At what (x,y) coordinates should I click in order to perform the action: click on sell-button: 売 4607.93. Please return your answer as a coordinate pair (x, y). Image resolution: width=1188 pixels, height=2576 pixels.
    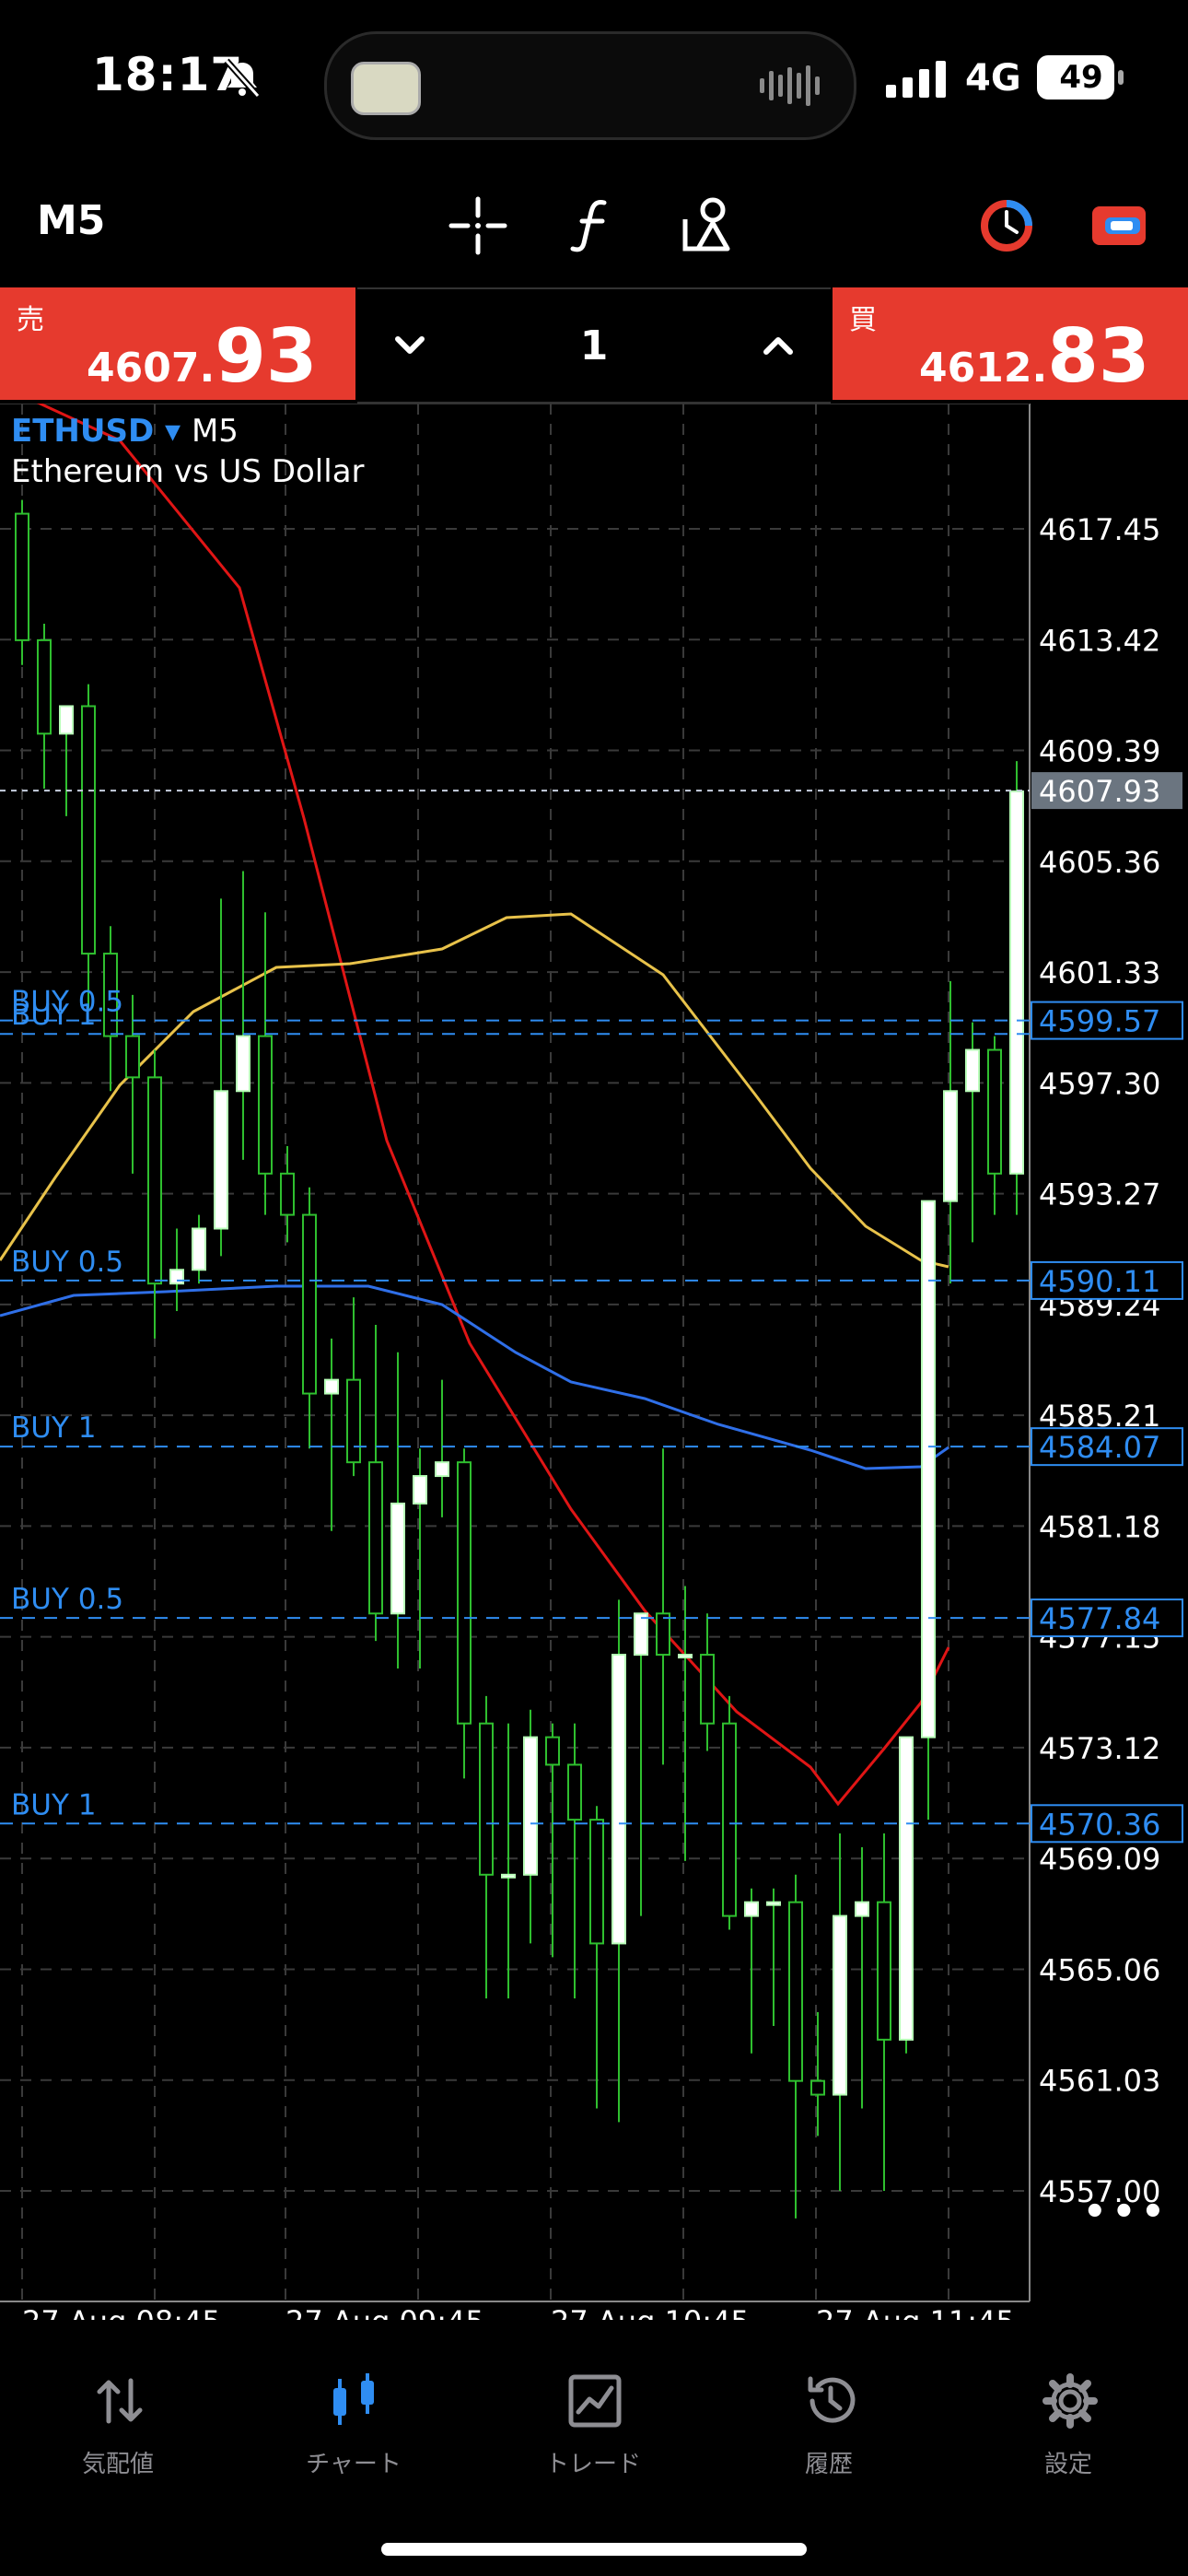
    Looking at the image, I should click on (177, 343).